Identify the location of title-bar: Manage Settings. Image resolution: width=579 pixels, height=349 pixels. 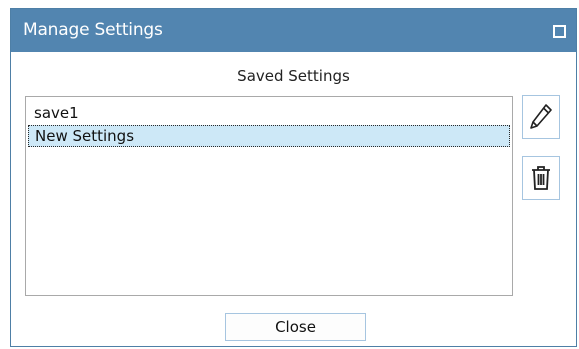
(293, 30).